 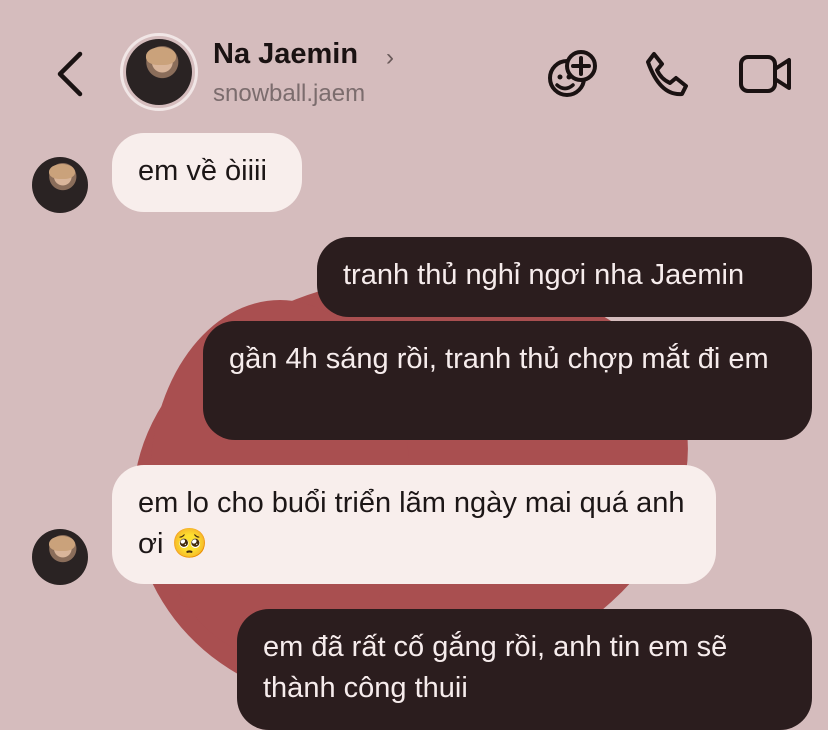 I want to click on video-call-button, so click(x=765, y=76).